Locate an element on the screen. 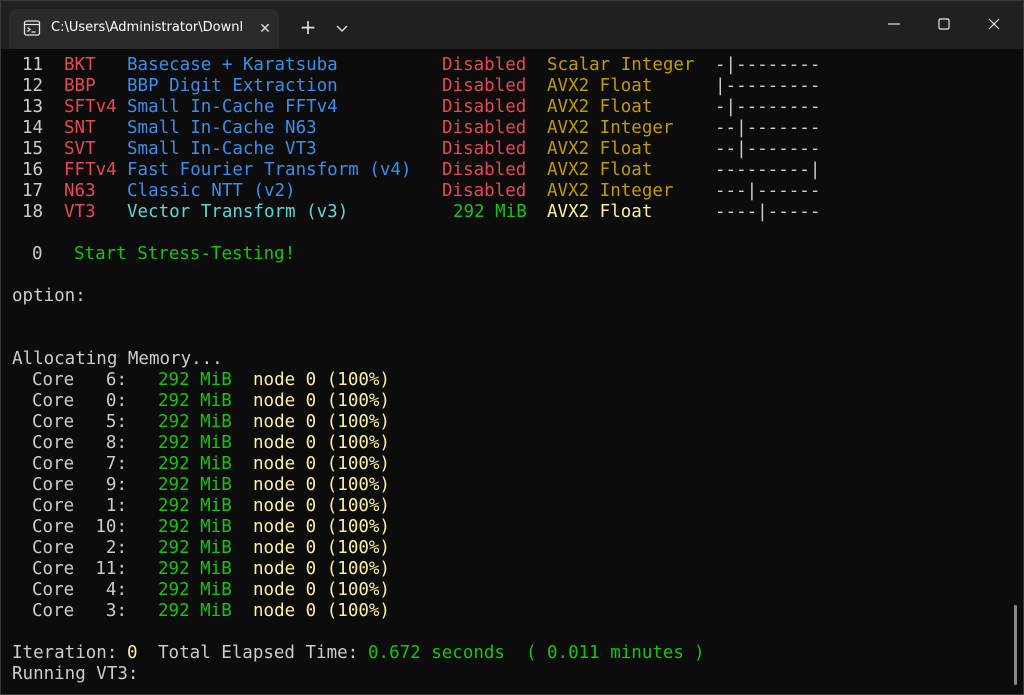  test-code: VT3 is located at coordinates (80, 212).